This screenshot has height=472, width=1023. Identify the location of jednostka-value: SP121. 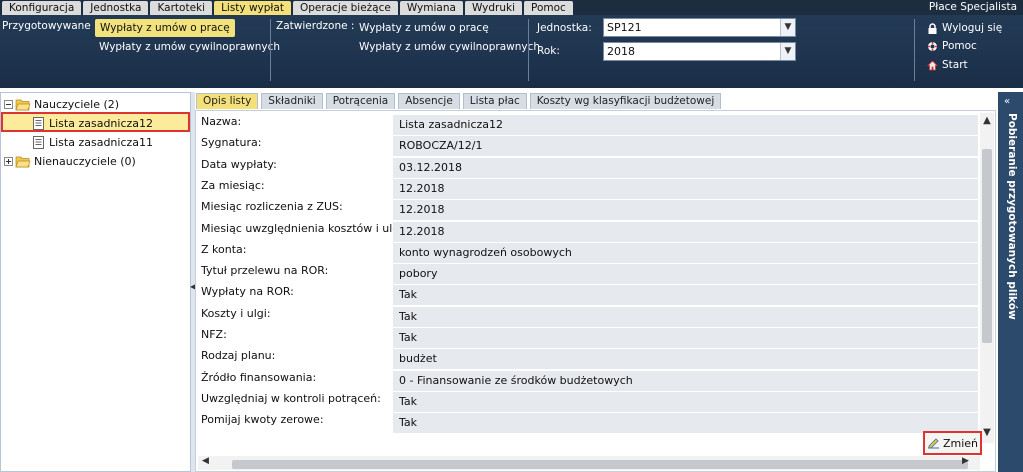
(624, 27).